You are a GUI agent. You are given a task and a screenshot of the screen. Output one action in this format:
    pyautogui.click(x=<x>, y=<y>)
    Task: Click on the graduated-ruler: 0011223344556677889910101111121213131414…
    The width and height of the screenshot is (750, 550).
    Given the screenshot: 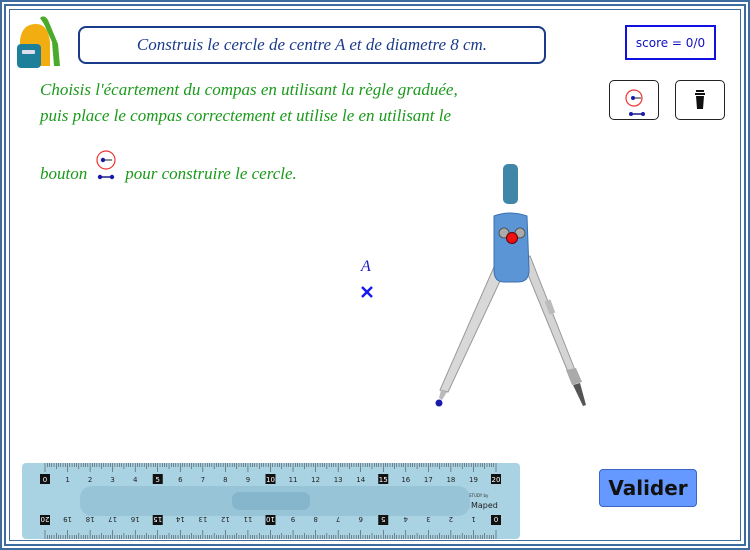 What is the action you would take?
    pyautogui.click(x=272, y=501)
    